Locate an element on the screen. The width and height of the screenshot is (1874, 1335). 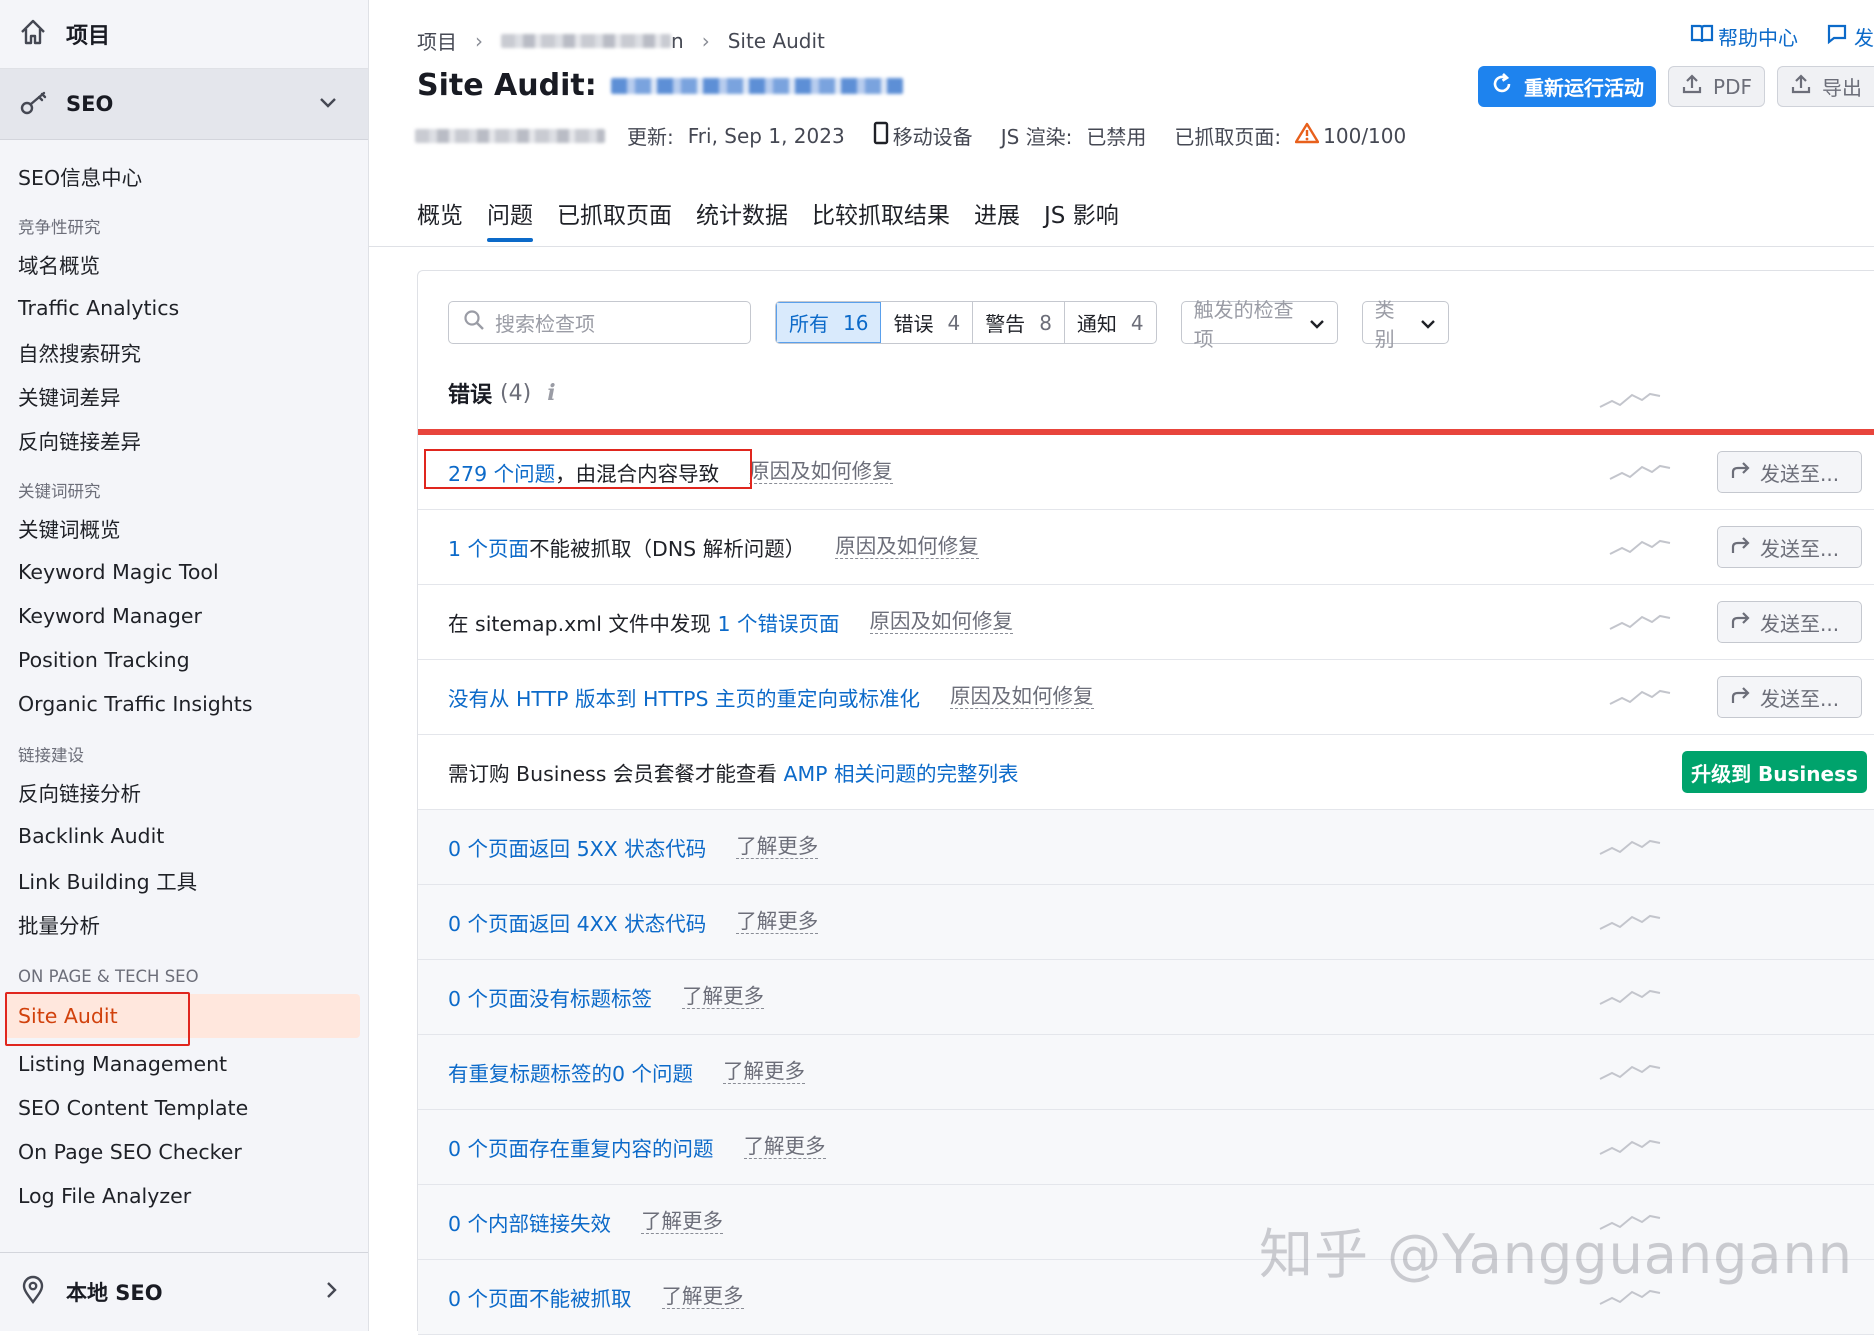
sidebar-item: Listing Management is located at coordinates (184, 1064).